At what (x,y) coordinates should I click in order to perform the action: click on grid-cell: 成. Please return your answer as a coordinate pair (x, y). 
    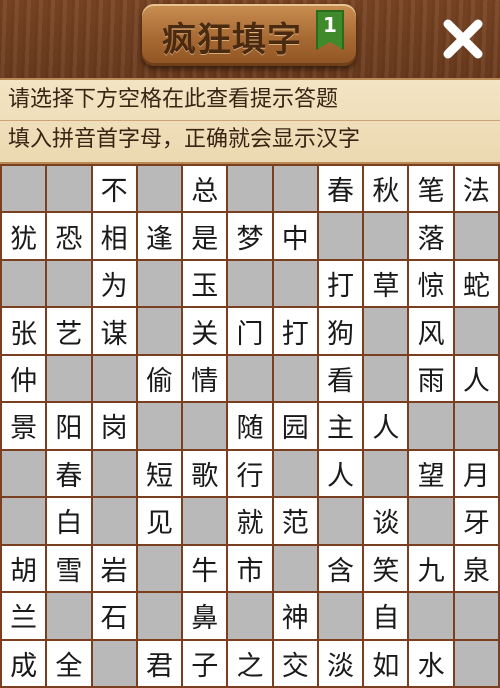
    Looking at the image, I should click on (24, 663).